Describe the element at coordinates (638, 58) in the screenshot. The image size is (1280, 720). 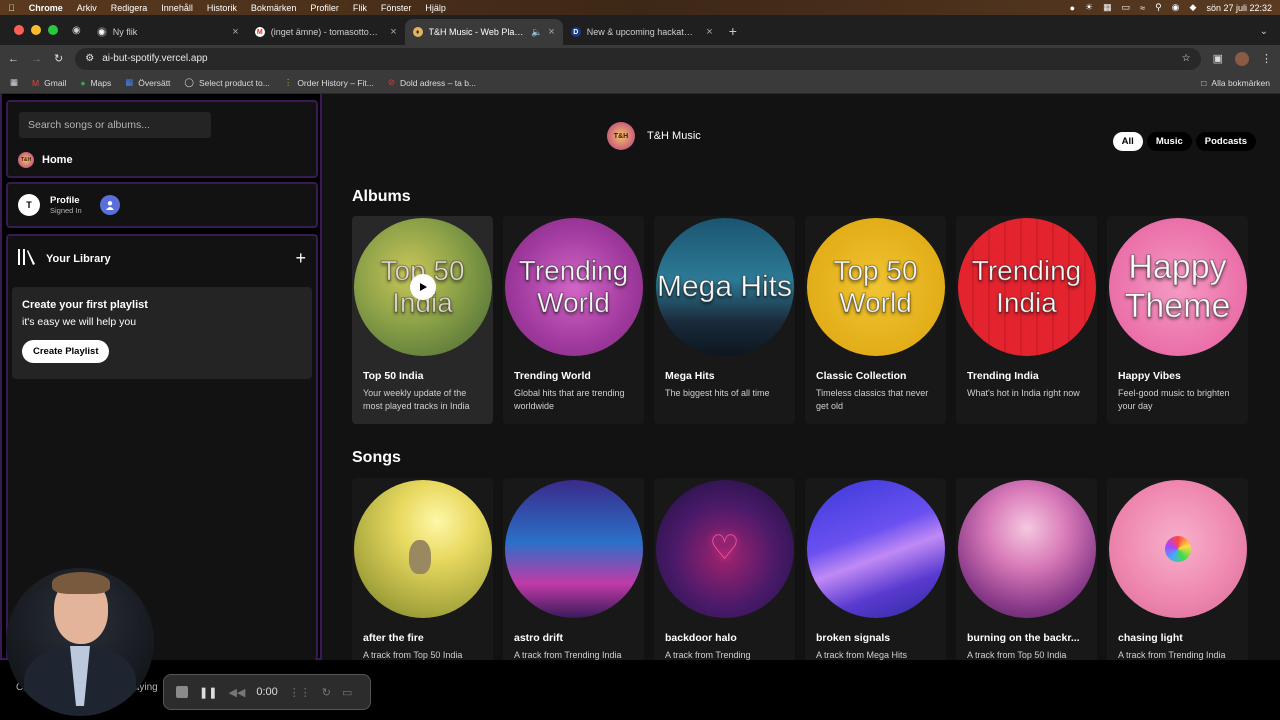
I see `address-bar: ⚙ ai-but-spotify.vercel.app ☆` at that location.